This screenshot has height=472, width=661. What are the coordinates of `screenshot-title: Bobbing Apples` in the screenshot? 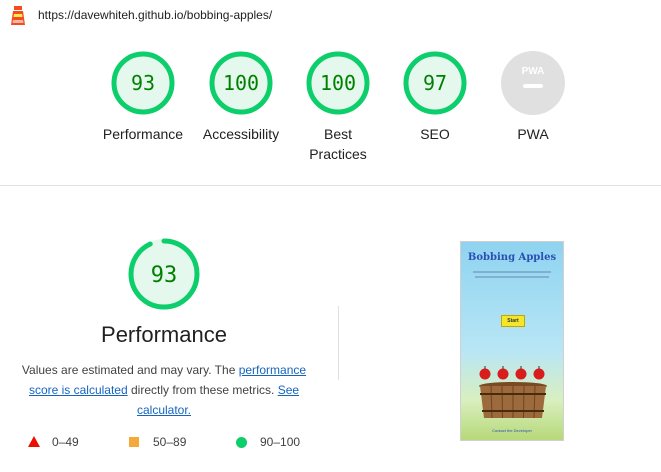 It's located at (512, 257).